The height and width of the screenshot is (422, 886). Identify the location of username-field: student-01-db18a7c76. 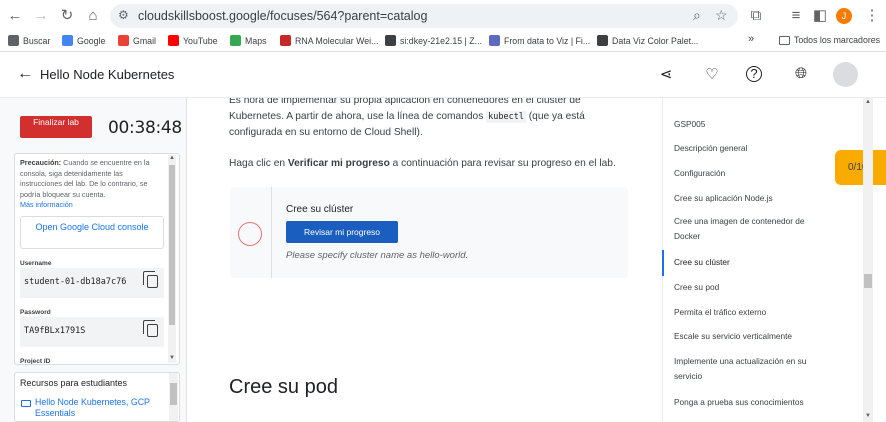
(92, 283).